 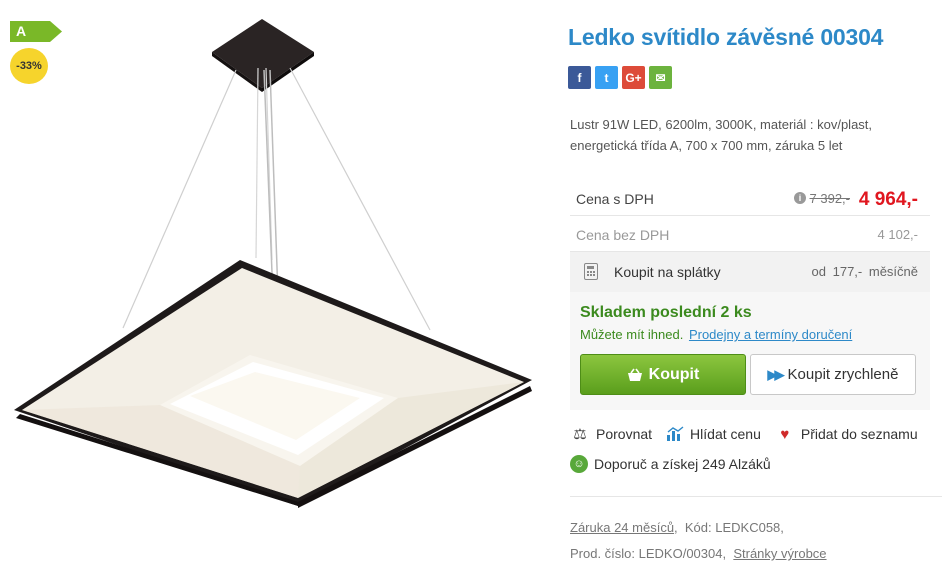 I want to click on google-plus-icon: G+, so click(x=633, y=77).